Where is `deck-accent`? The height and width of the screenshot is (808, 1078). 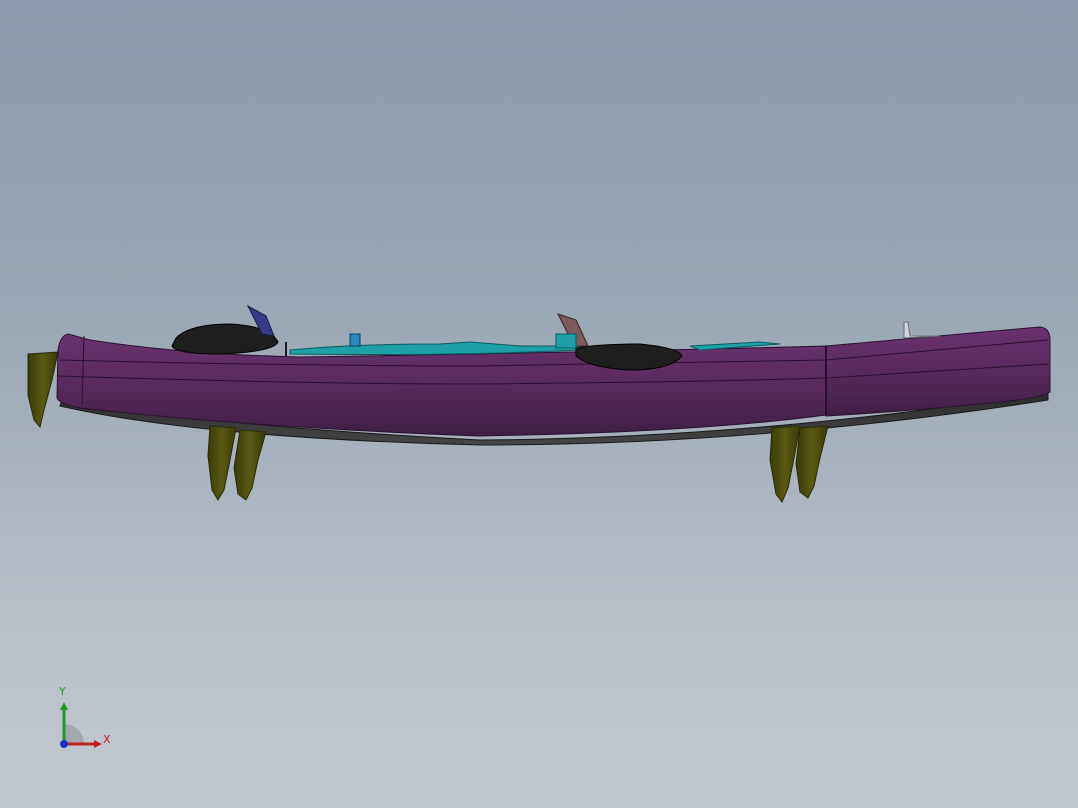 deck-accent is located at coordinates (435, 347).